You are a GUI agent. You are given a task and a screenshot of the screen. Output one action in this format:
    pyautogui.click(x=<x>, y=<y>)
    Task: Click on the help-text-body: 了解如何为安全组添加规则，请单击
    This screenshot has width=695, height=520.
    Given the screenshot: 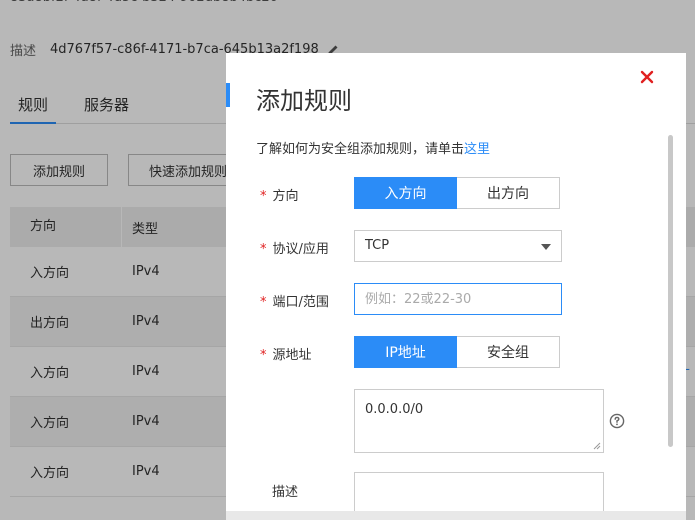 What is the action you would take?
    pyautogui.click(x=360, y=149)
    